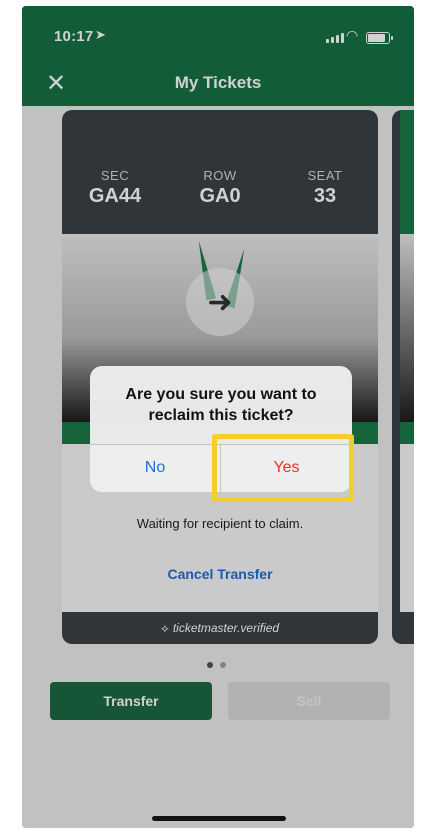  I want to click on yes-button-highlight, so click(283, 468).